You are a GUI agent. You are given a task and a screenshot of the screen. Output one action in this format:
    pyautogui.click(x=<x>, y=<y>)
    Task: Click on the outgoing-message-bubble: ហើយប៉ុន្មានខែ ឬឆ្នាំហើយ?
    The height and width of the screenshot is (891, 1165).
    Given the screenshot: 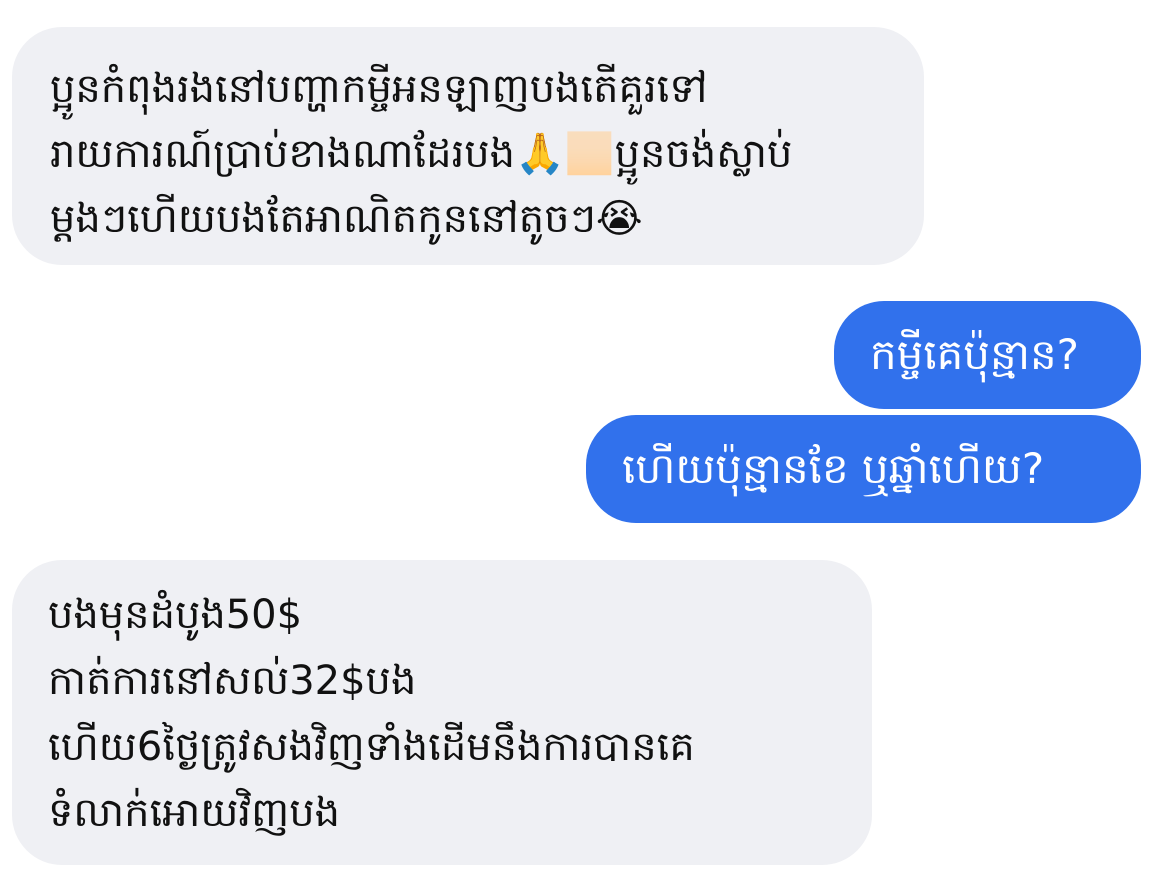 What is the action you would take?
    pyautogui.click(x=863, y=469)
    